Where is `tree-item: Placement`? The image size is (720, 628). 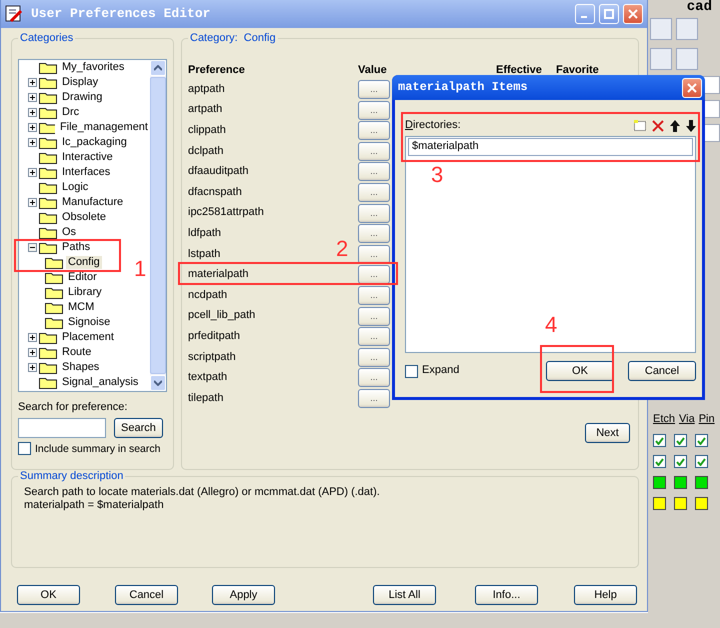 tree-item: Placement is located at coordinates (88, 337).